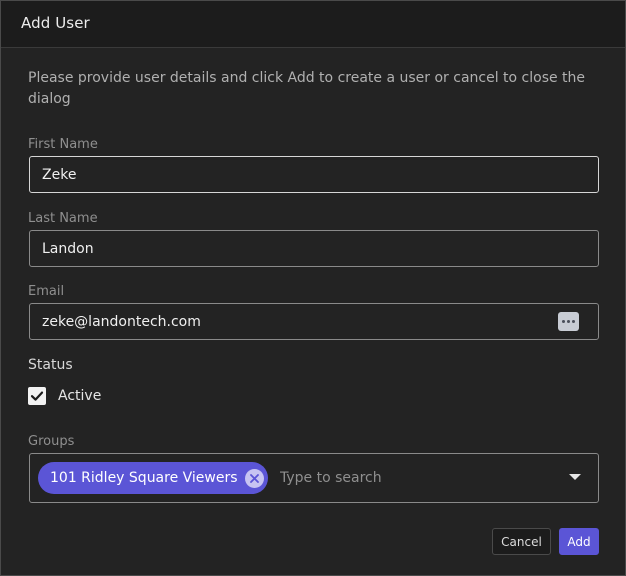 The image size is (626, 576). I want to click on dialog-title: Add User, so click(55, 23).